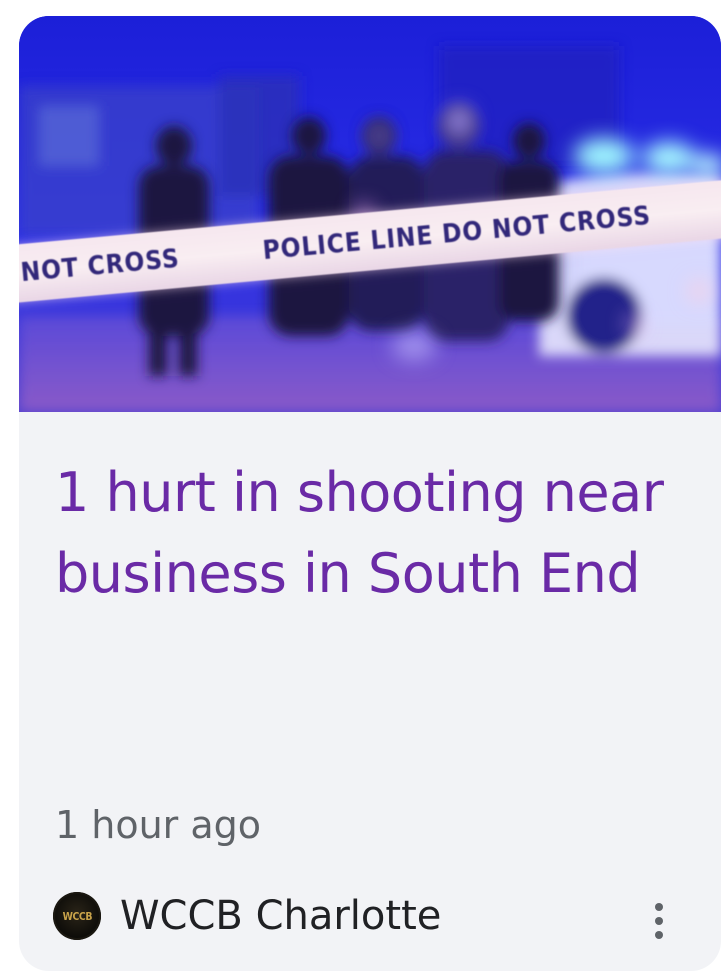 Image resolution: width=728 pixels, height=971 pixels. What do you see at coordinates (281, 916) in the screenshot?
I see `source-name: WCCB Charlotte` at bounding box center [281, 916].